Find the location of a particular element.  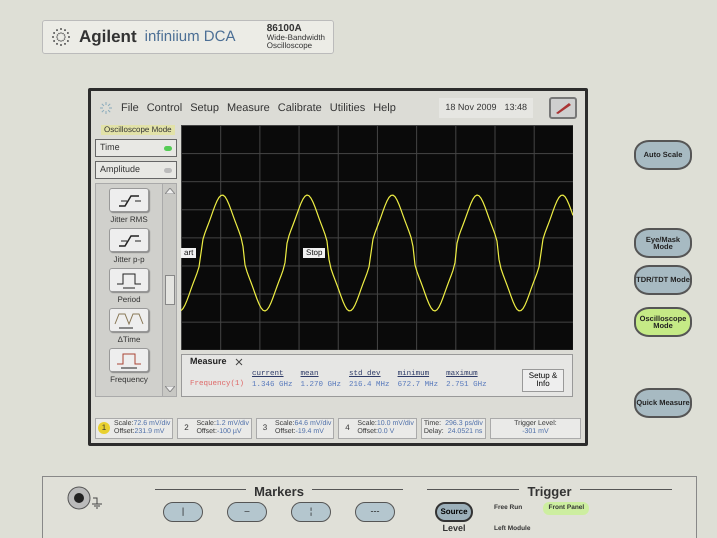

source-button: Source is located at coordinates (454, 512).